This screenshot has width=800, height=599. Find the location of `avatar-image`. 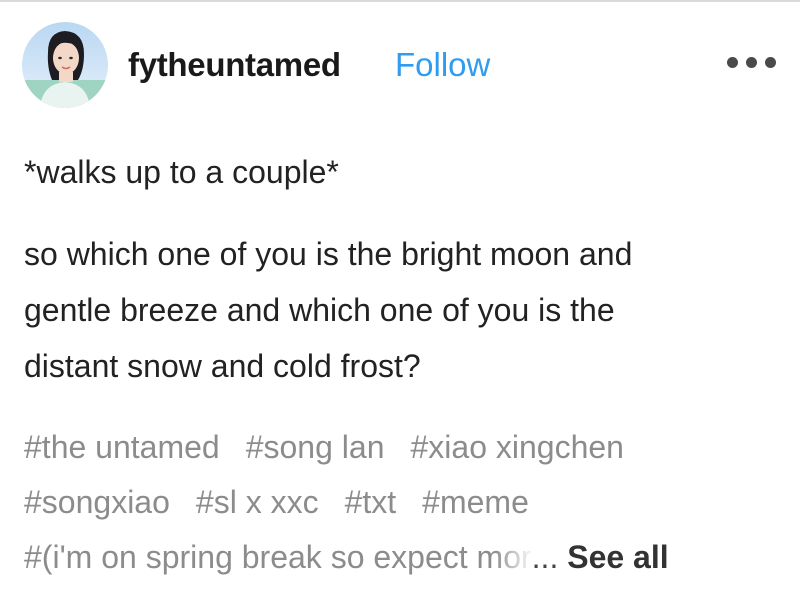

avatar-image is located at coordinates (65, 65).